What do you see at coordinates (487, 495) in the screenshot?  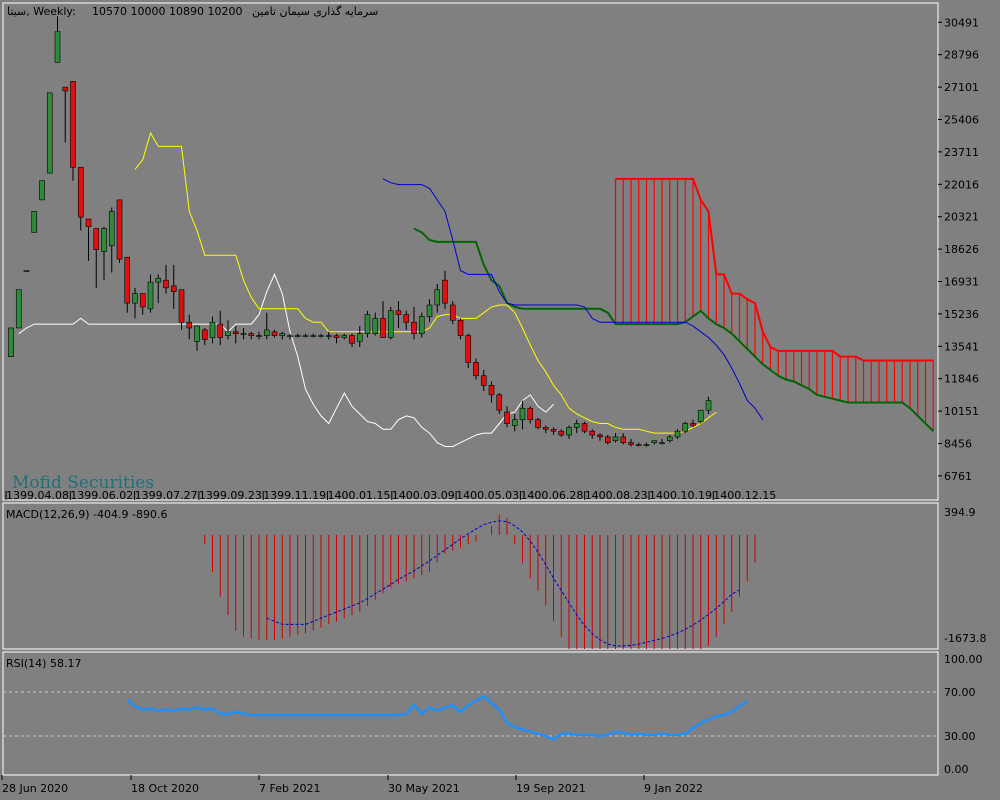 I see `price-date-label: 1400.05.03` at bounding box center [487, 495].